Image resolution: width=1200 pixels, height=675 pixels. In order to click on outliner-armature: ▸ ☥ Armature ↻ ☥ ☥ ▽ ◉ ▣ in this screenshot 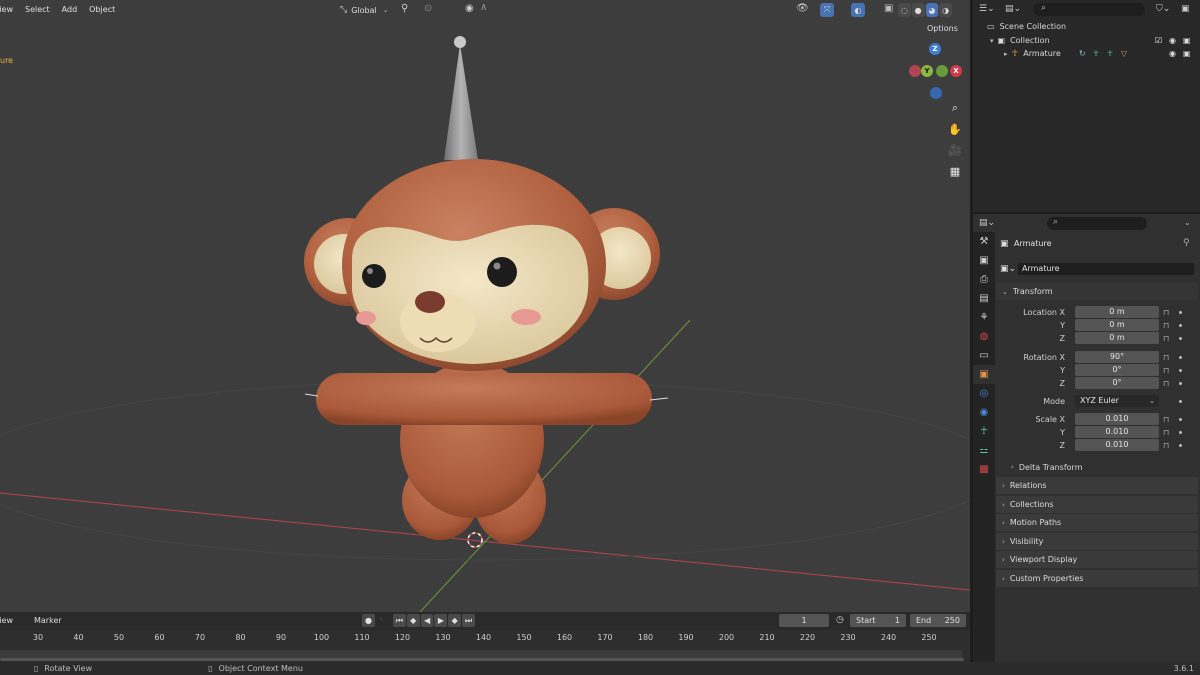, I will do `click(1086, 53)`.